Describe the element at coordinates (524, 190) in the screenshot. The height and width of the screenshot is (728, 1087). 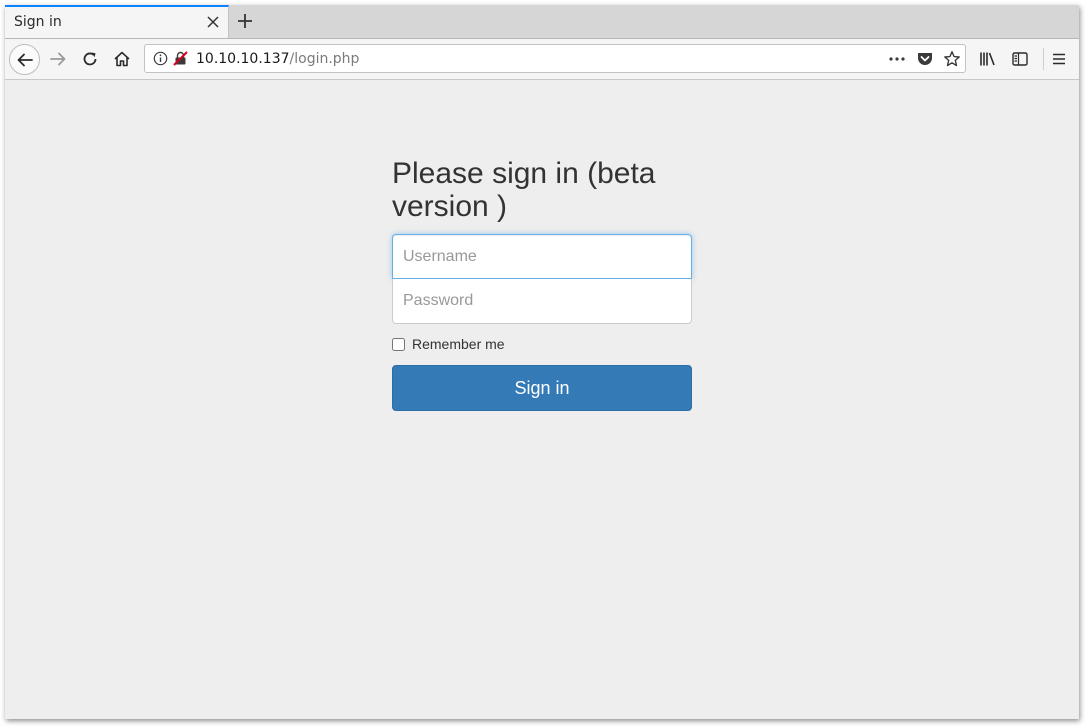
I see `page-heading: Please sign in (beta version )` at that location.